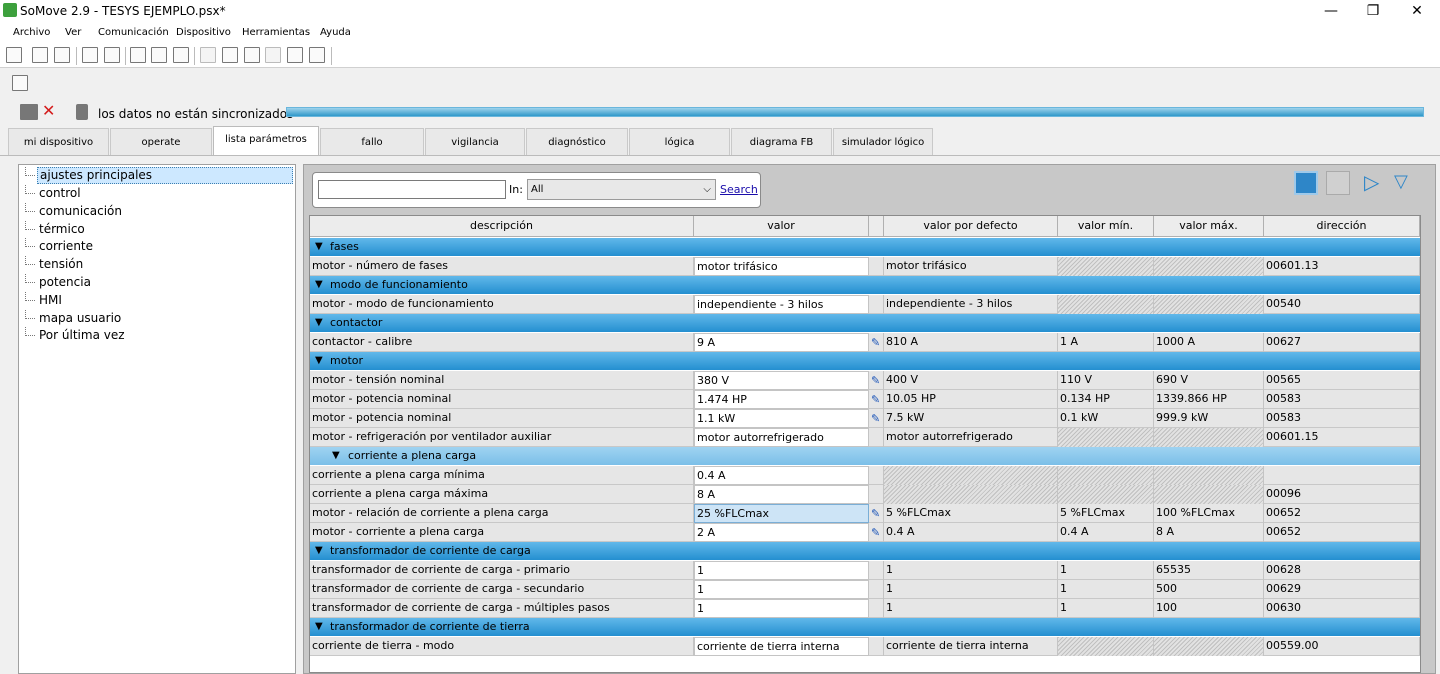  Describe the element at coordinates (1342, 226) in the screenshot. I see `column-header-direccion: dirección` at that location.